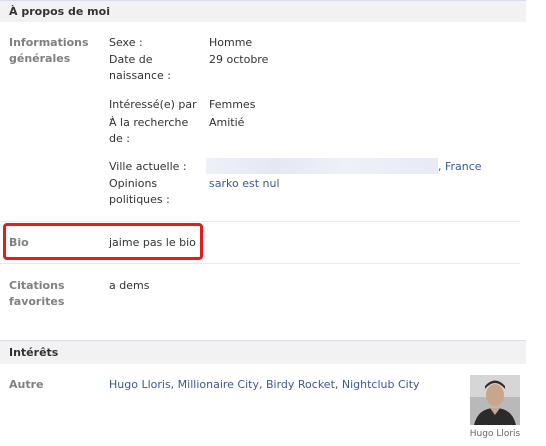 This screenshot has height=446, width=546. I want to click on interests-section-header: Intérêts, so click(263, 352).